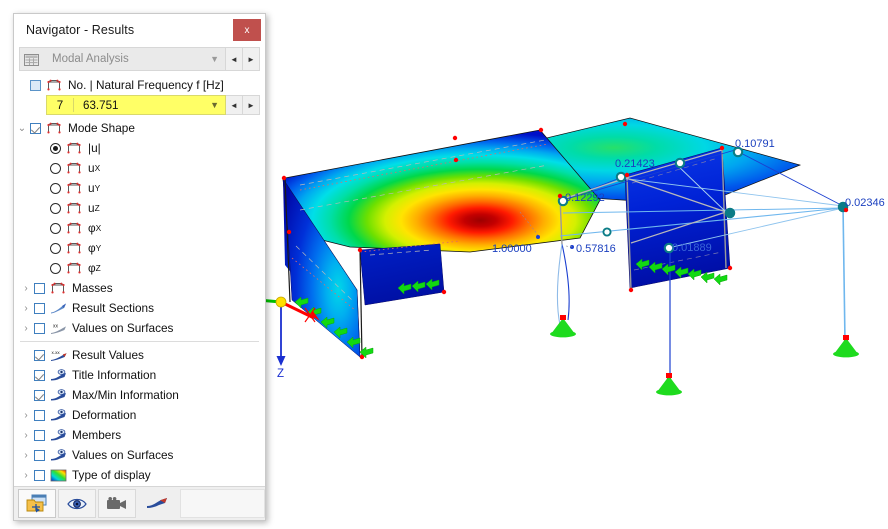 The width and height of the screenshot is (888, 529). What do you see at coordinates (251, 105) in the screenshot?
I see `frequency-next-button: ►` at bounding box center [251, 105].